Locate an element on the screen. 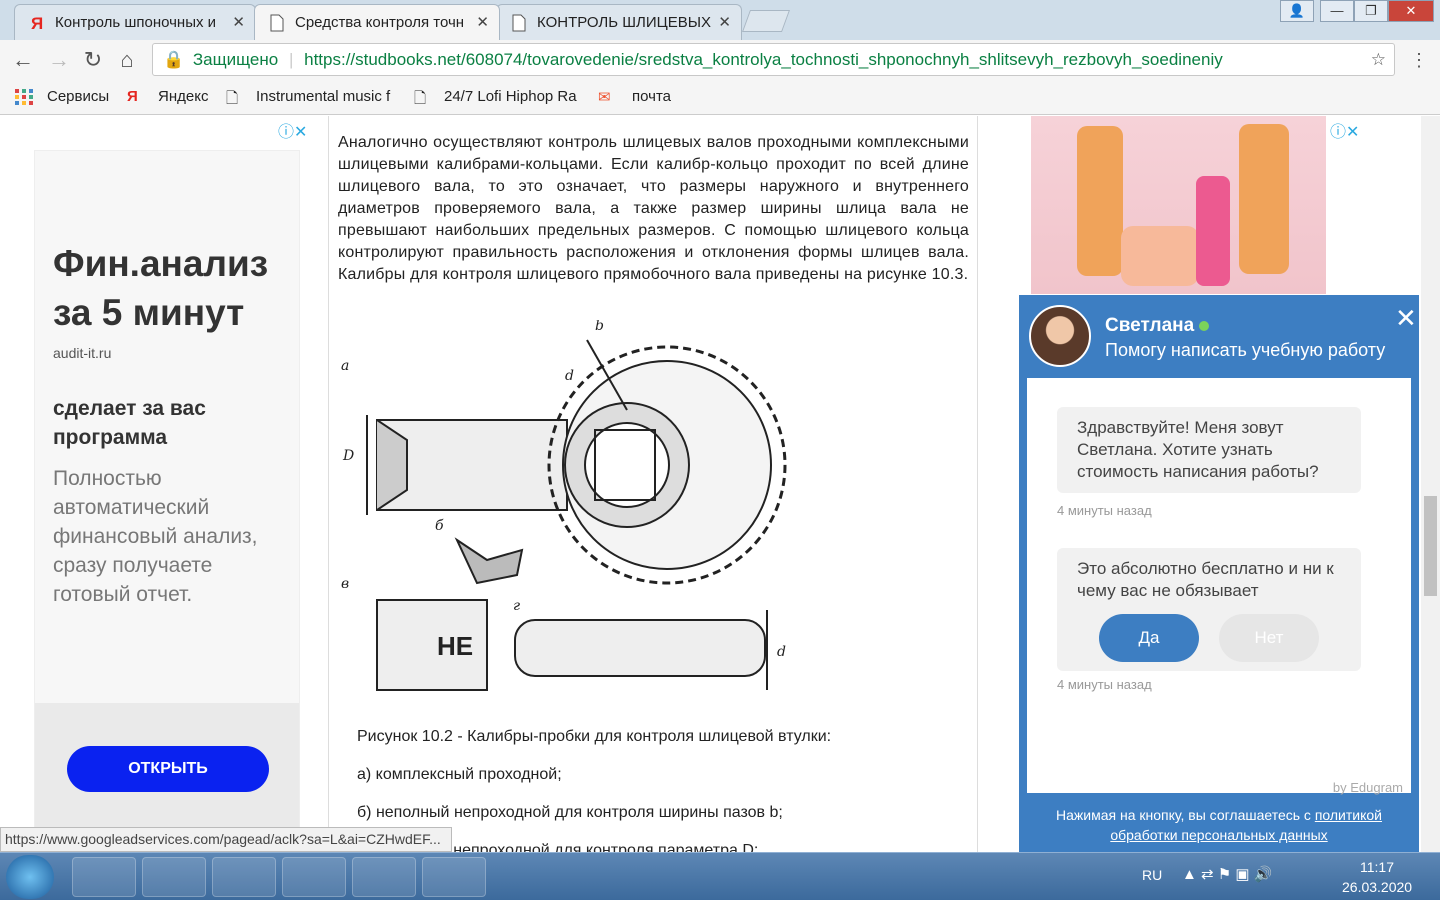 The width and height of the screenshot is (1440, 900). language-indicator: RU is located at coordinates (1152, 875).